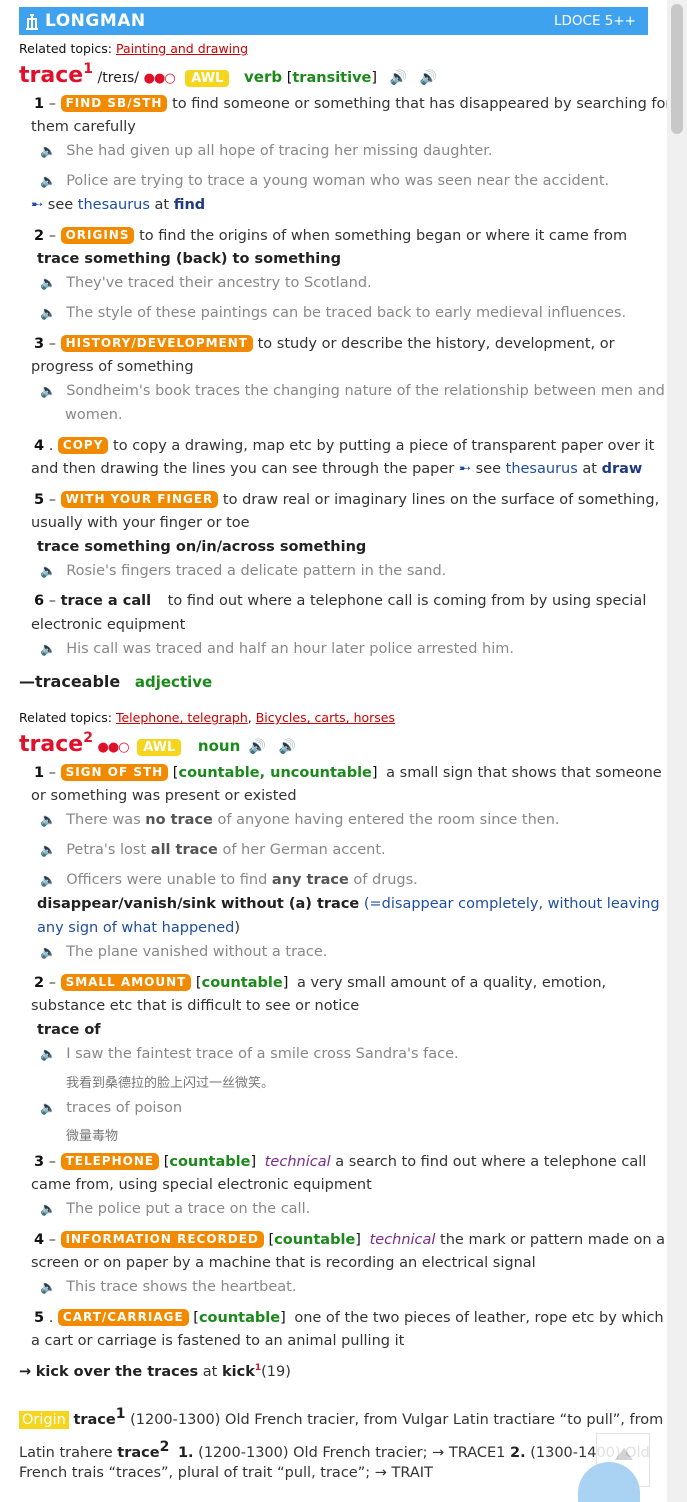 The height and width of the screenshot is (1502, 687). I want to click on definition-cont: usually with your finger or toe, so click(140, 523).